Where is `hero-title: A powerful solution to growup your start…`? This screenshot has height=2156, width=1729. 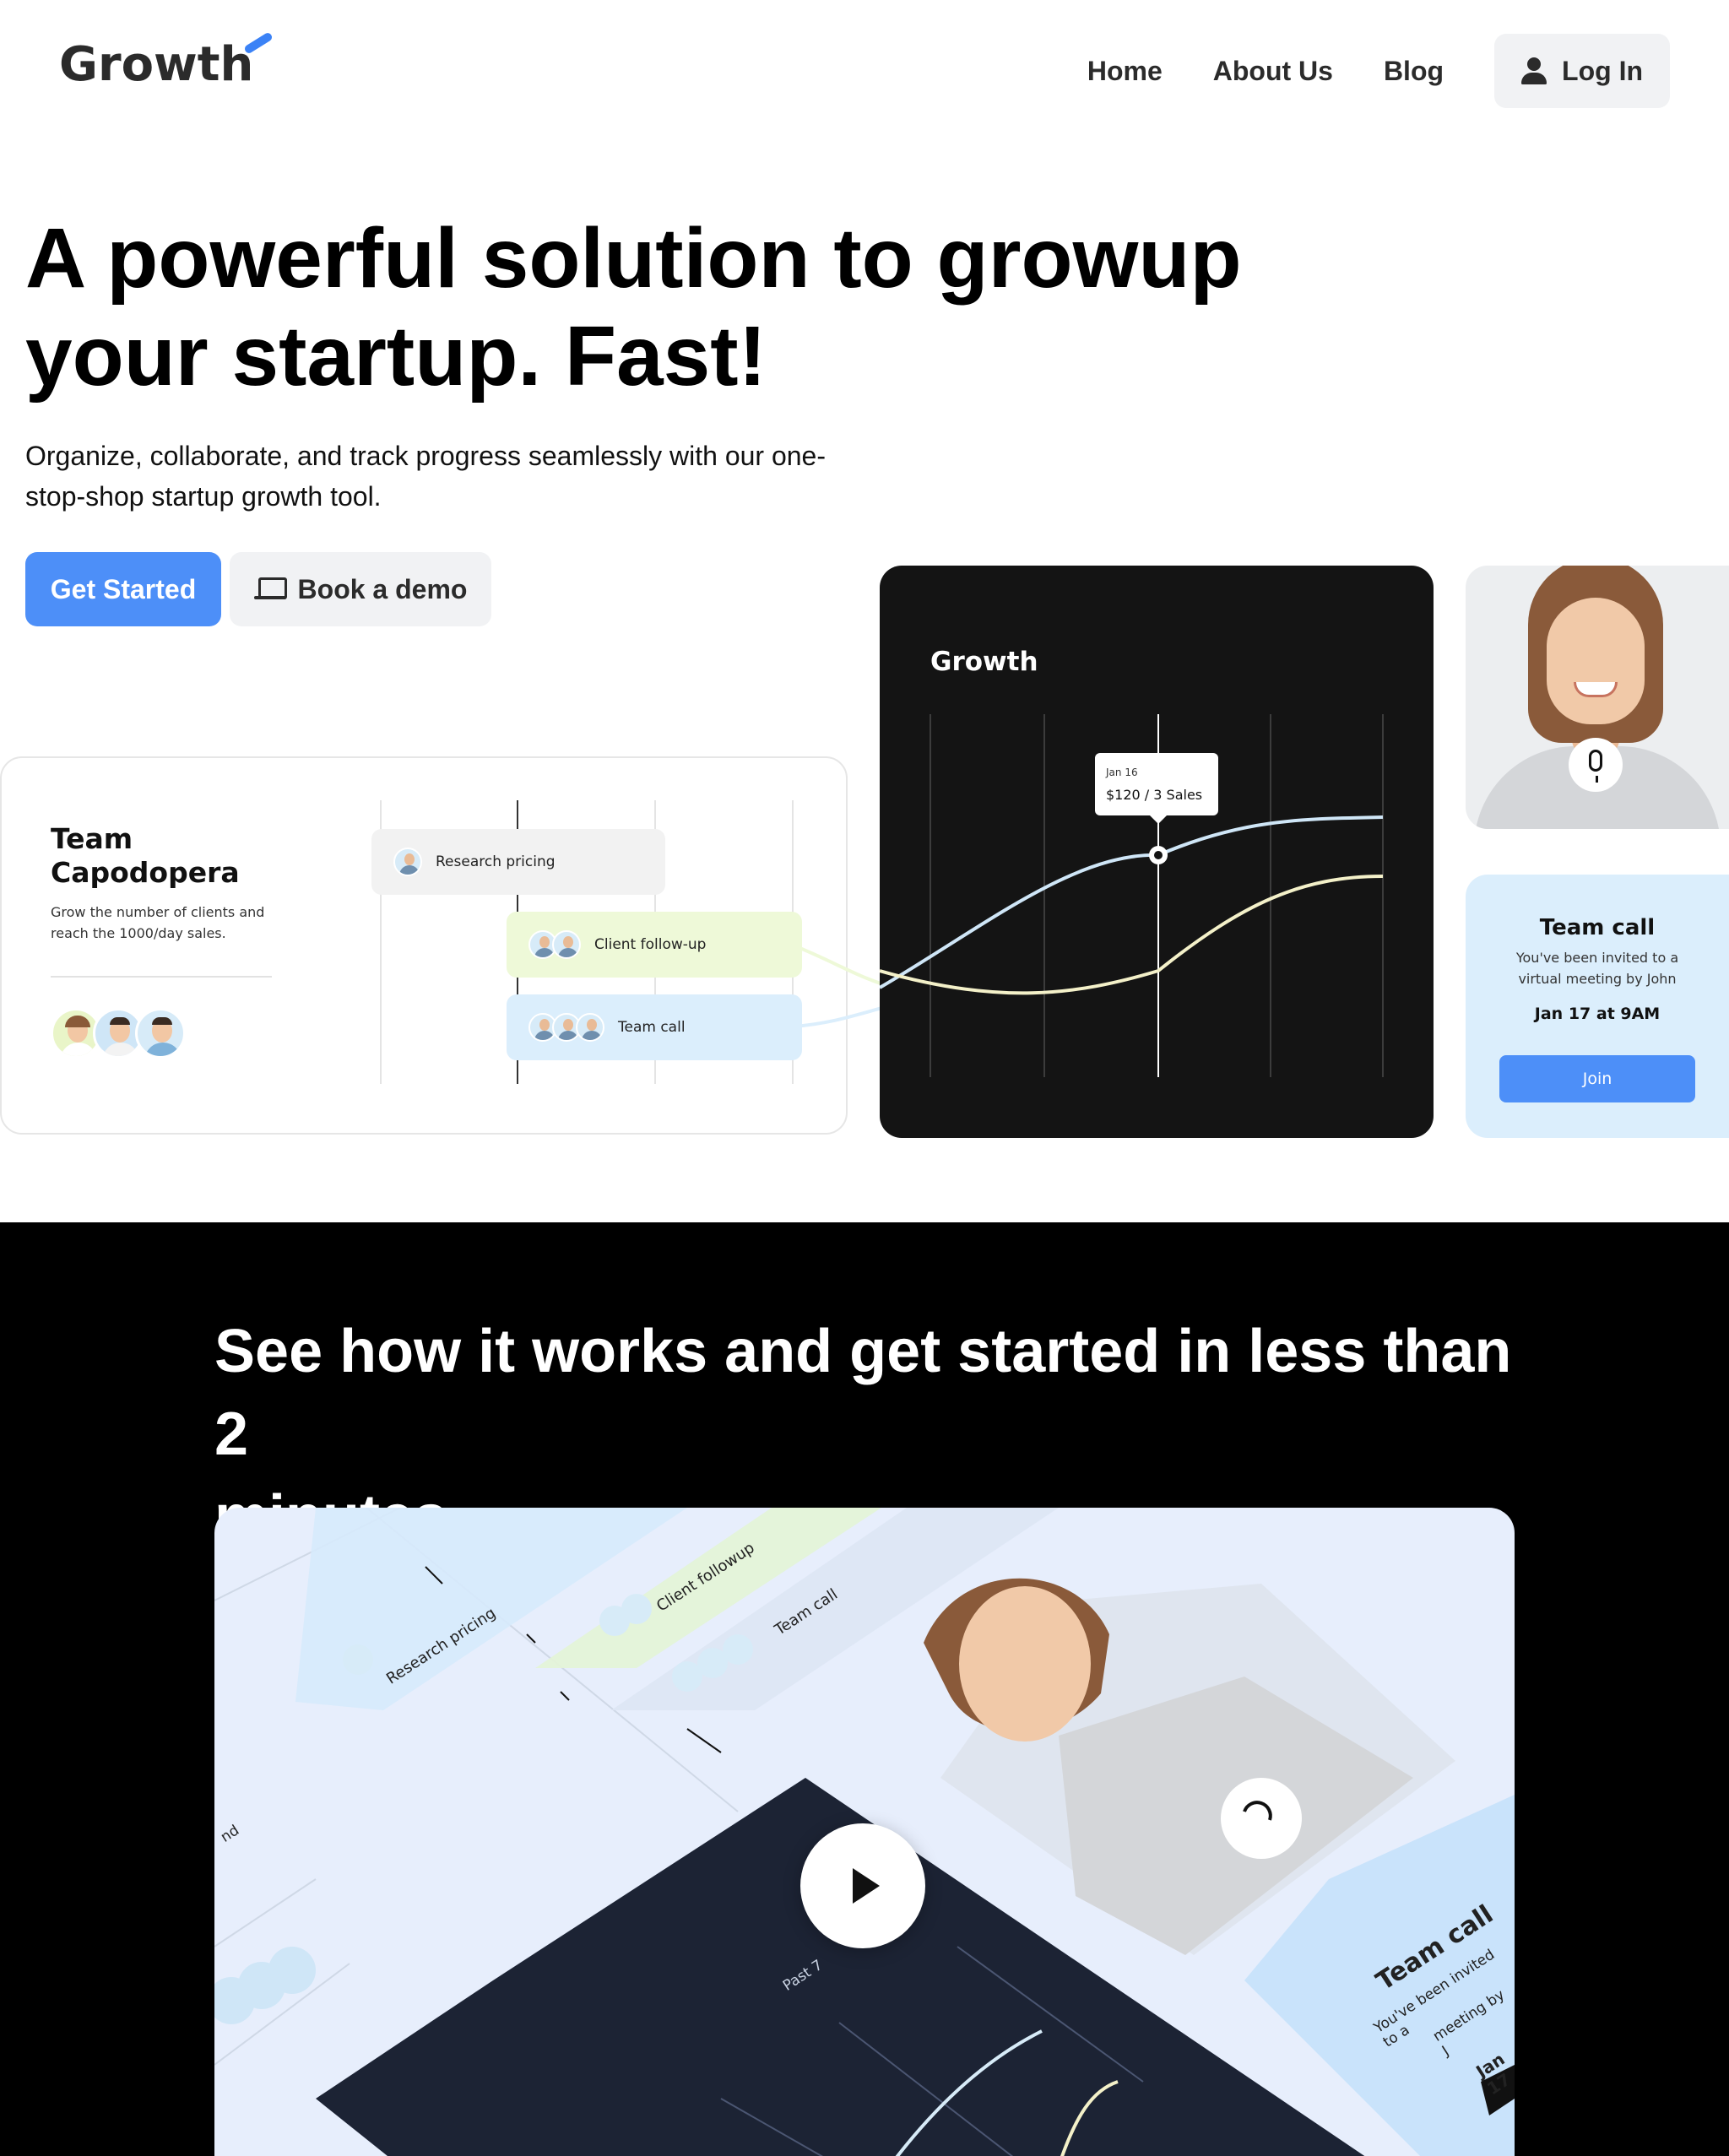 hero-title: A powerful solution to growup your start… is located at coordinates (658, 307).